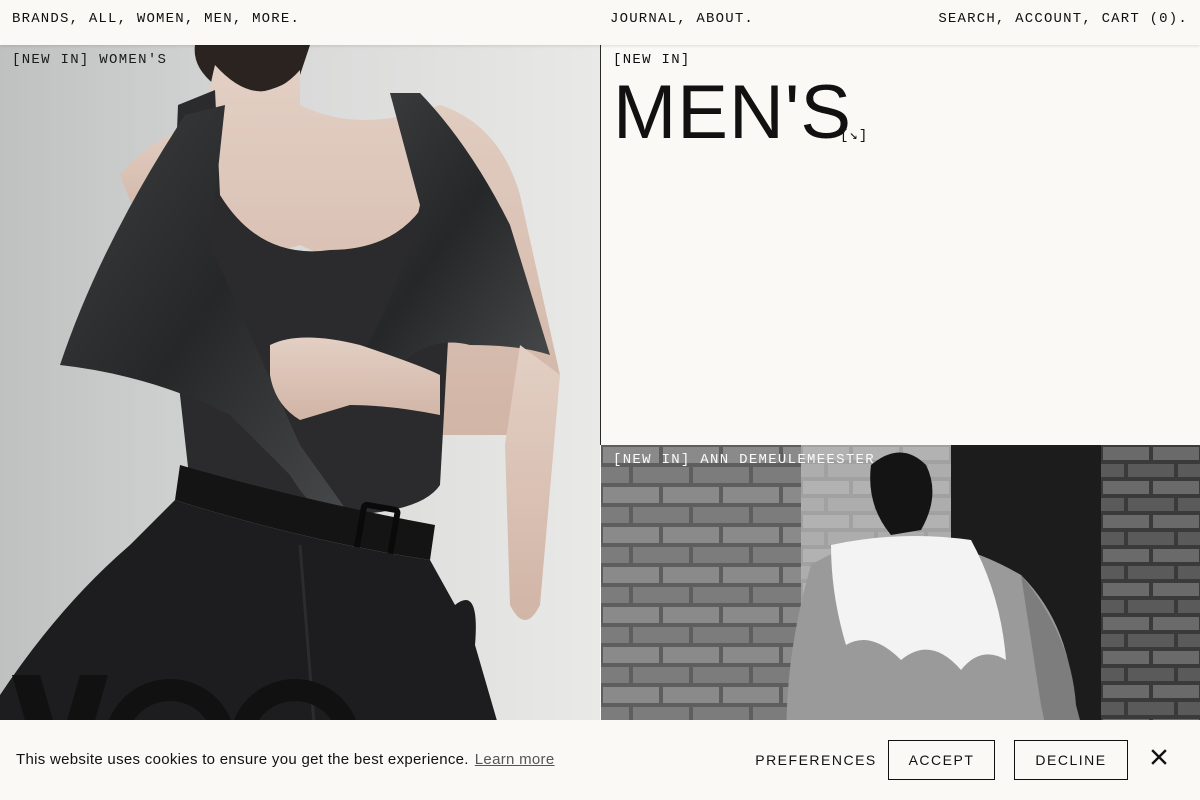  What do you see at coordinates (166, 19) in the screenshot?
I see `nav-women: WOMEN,` at bounding box center [166, 19].